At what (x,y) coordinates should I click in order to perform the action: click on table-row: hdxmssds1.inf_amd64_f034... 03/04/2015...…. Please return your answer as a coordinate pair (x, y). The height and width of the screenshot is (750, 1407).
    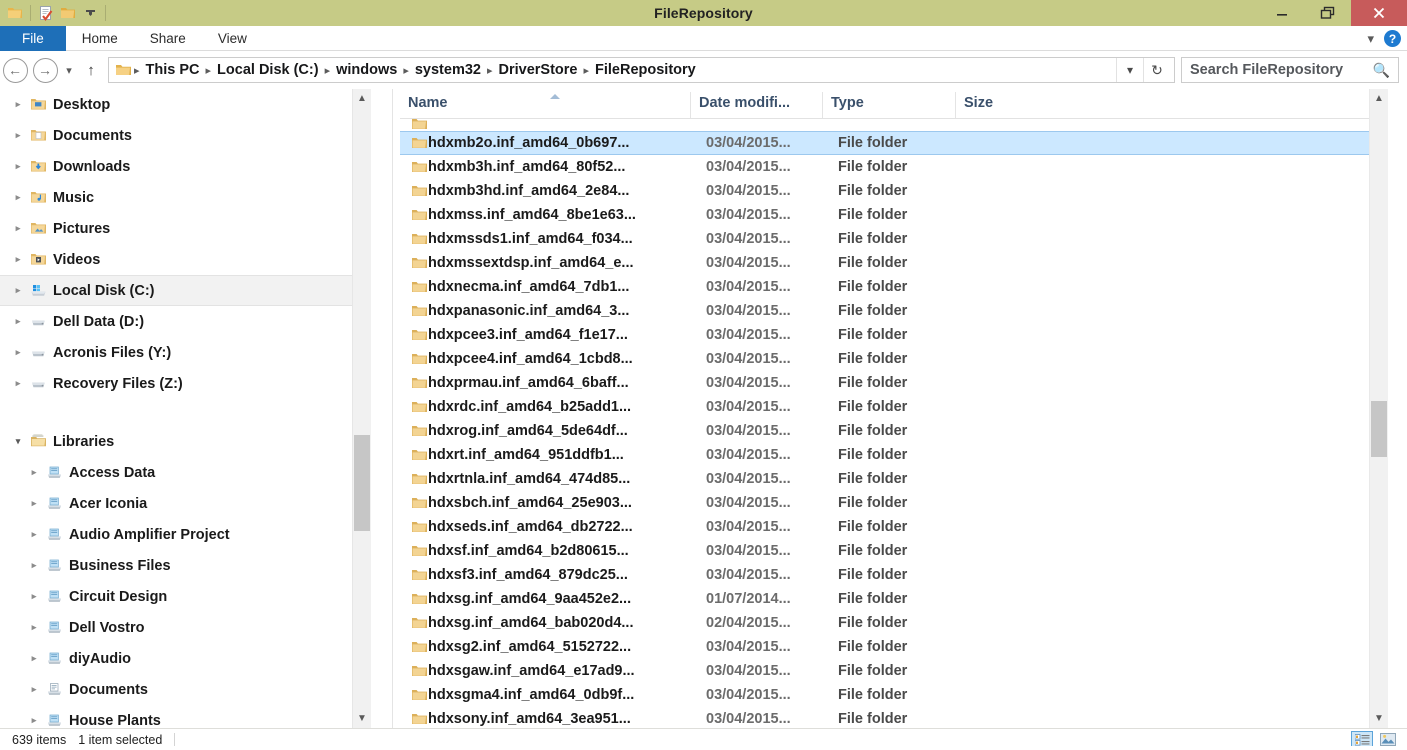
    Looking at the image, I should click on (894, 239).